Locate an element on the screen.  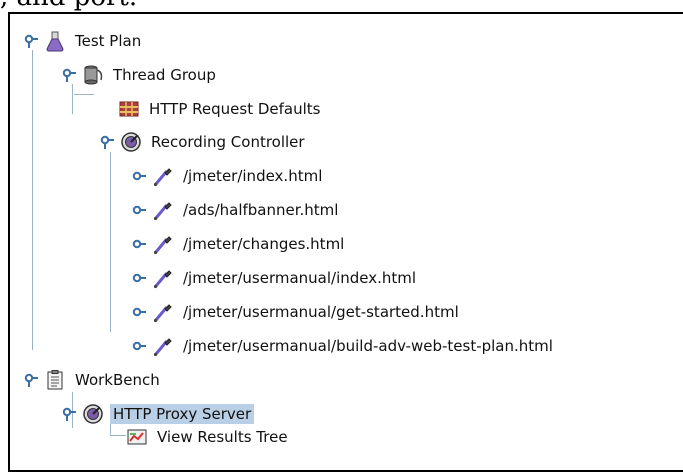
tree-node-sampler: /jmeter/index.html is located at coordinates (228, 176).